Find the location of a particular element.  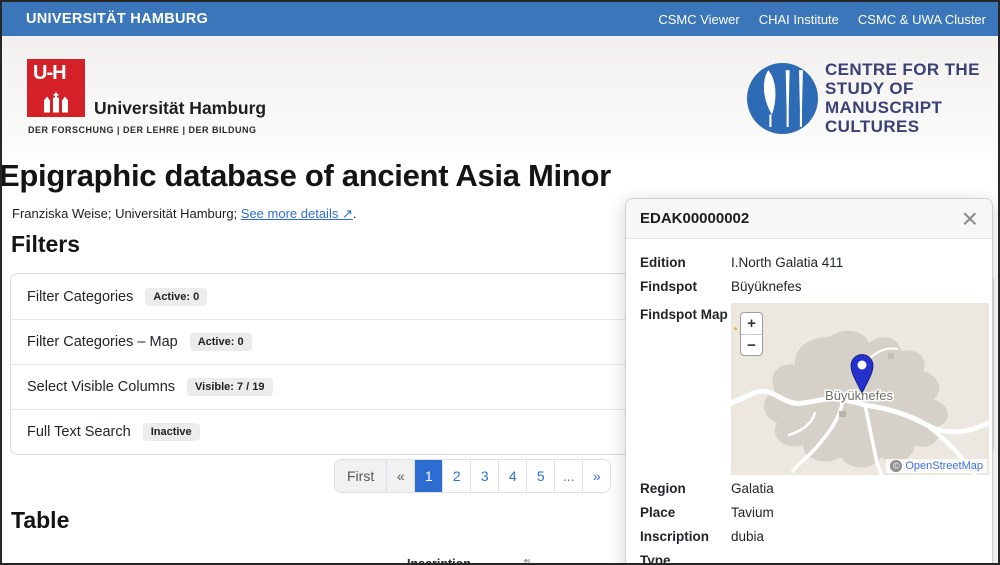

field-value: Büyüknefes is located at coordinates (766, 286).